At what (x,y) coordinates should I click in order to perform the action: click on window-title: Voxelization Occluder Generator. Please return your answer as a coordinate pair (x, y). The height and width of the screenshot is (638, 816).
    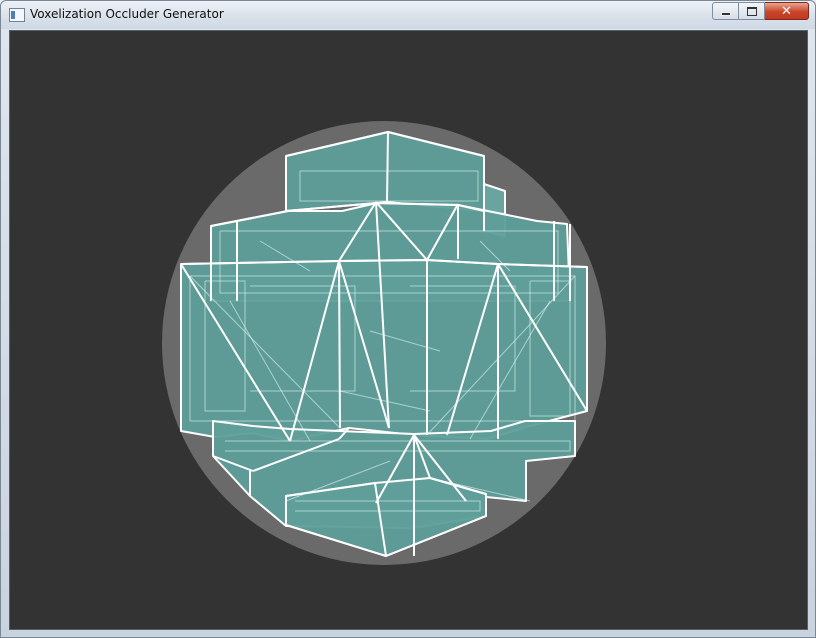
    Looking at the image, I should click on (127, 14).